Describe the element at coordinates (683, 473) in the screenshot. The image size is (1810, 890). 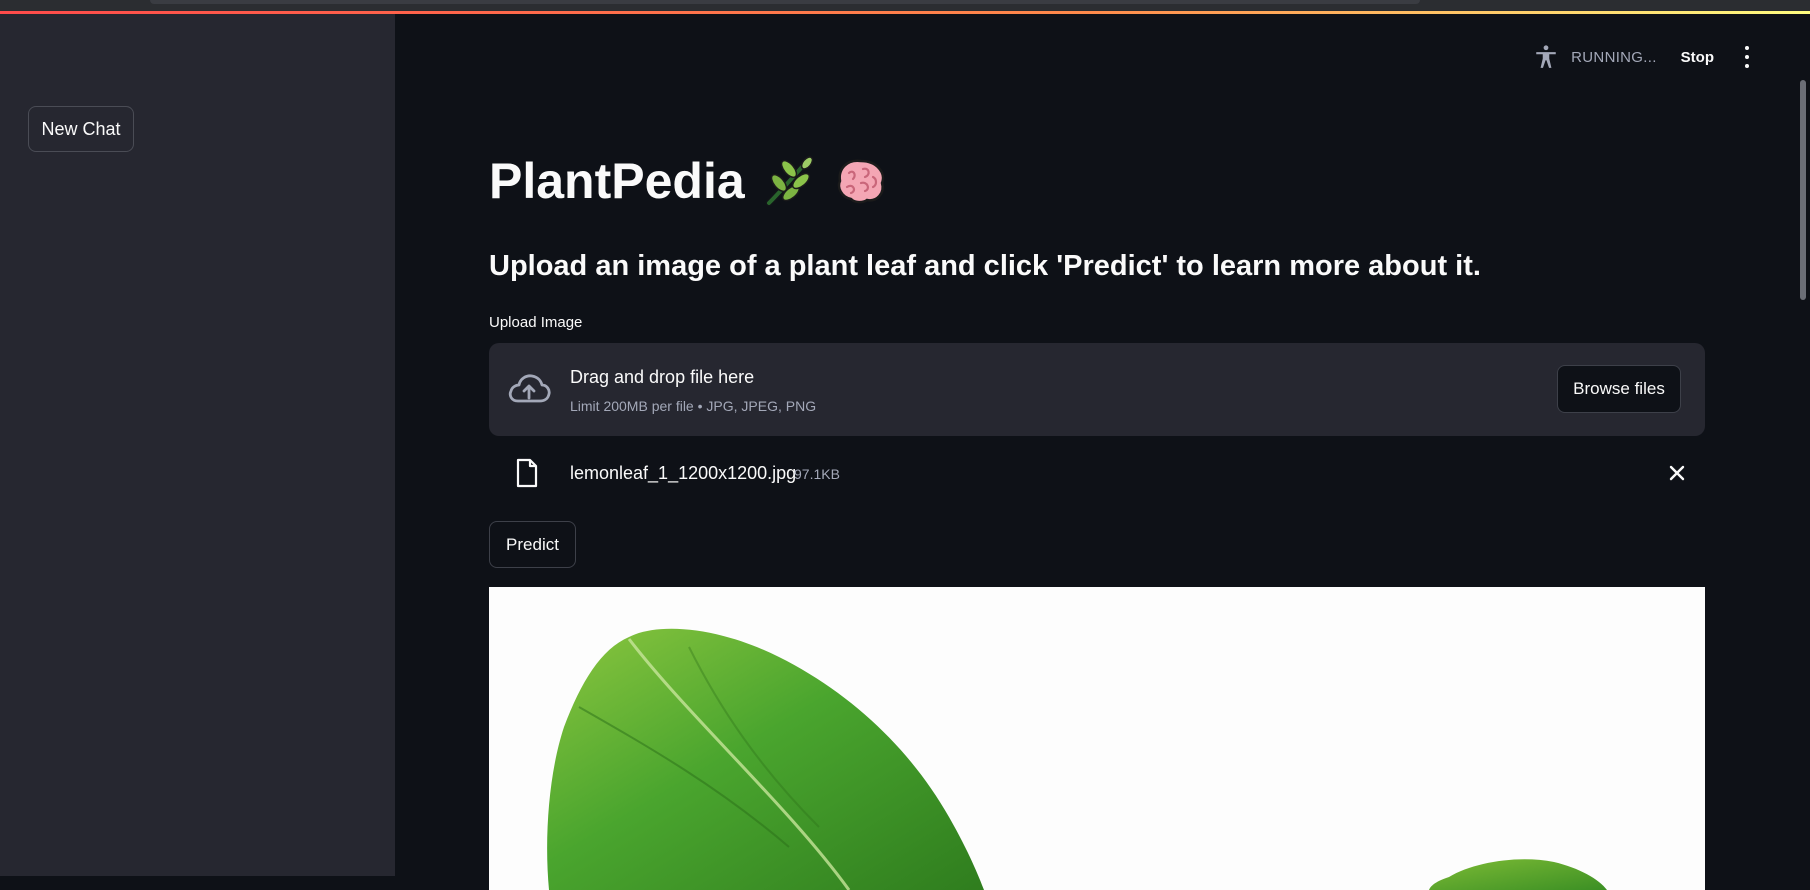
I see `file-name: lemonleaf_1_1200x1200.jpg` at that location.